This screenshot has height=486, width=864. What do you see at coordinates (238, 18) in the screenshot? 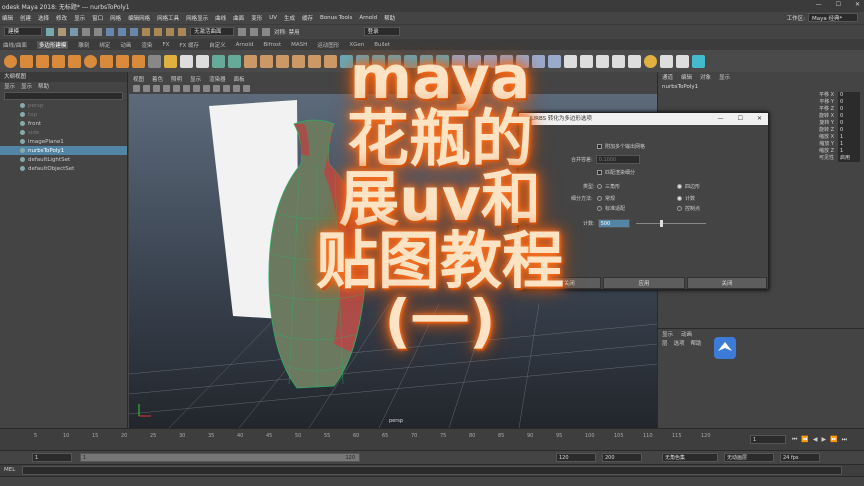
I see `menu-item: 曲面` at bounding box center [238, 18].